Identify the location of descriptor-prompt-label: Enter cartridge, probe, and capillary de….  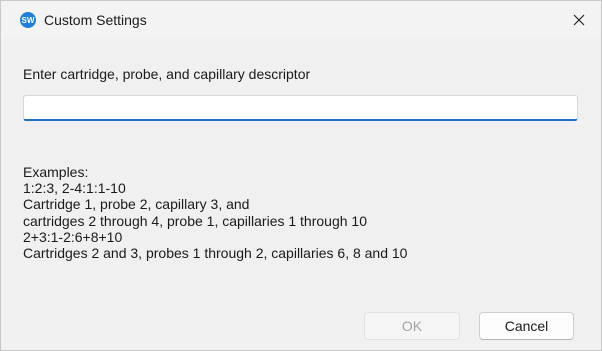
(167, 74).